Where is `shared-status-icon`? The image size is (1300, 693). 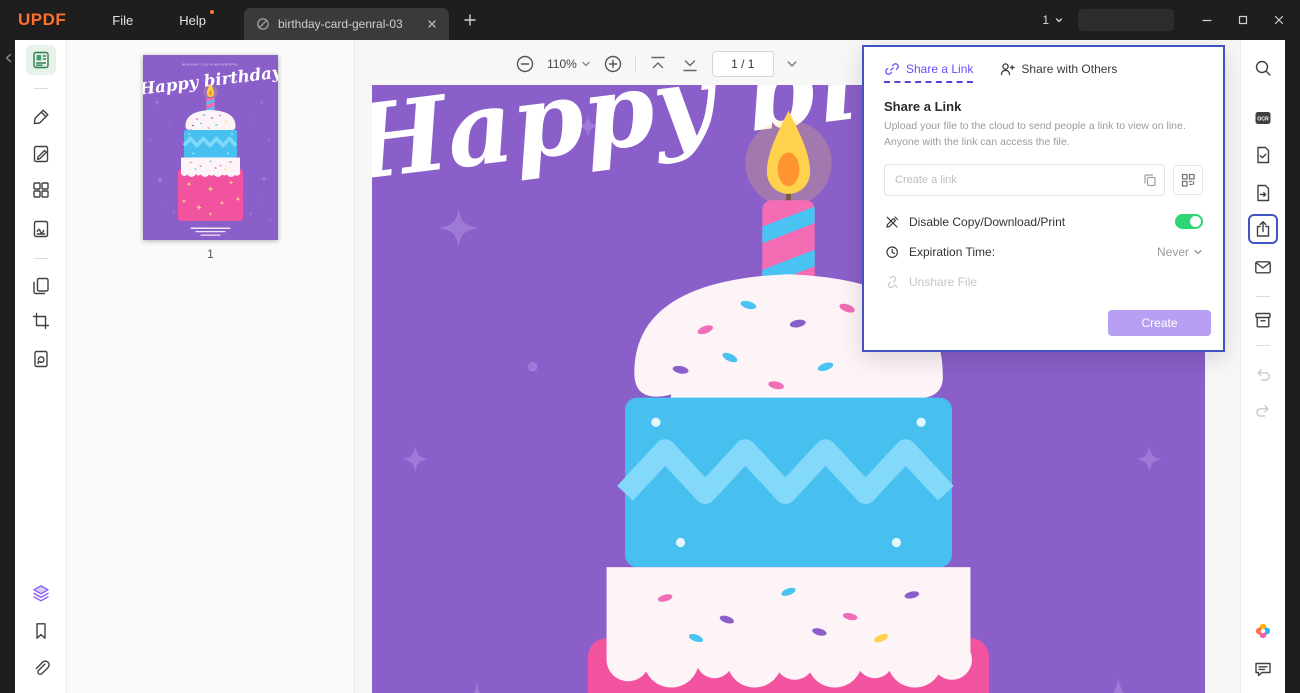
shared-status-icon is located at coordinates (263, 24).